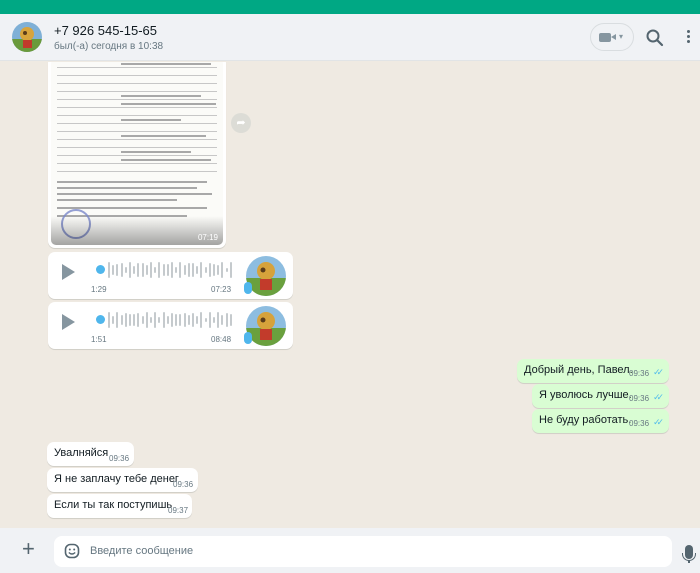 Image resolution: width=700 pixels, height=573 pixels. What do you see at coordinates (142, 551) in the screenshot?
I see `message-input-placeholder: Введите сообщение` at bounding box center [142, 551].